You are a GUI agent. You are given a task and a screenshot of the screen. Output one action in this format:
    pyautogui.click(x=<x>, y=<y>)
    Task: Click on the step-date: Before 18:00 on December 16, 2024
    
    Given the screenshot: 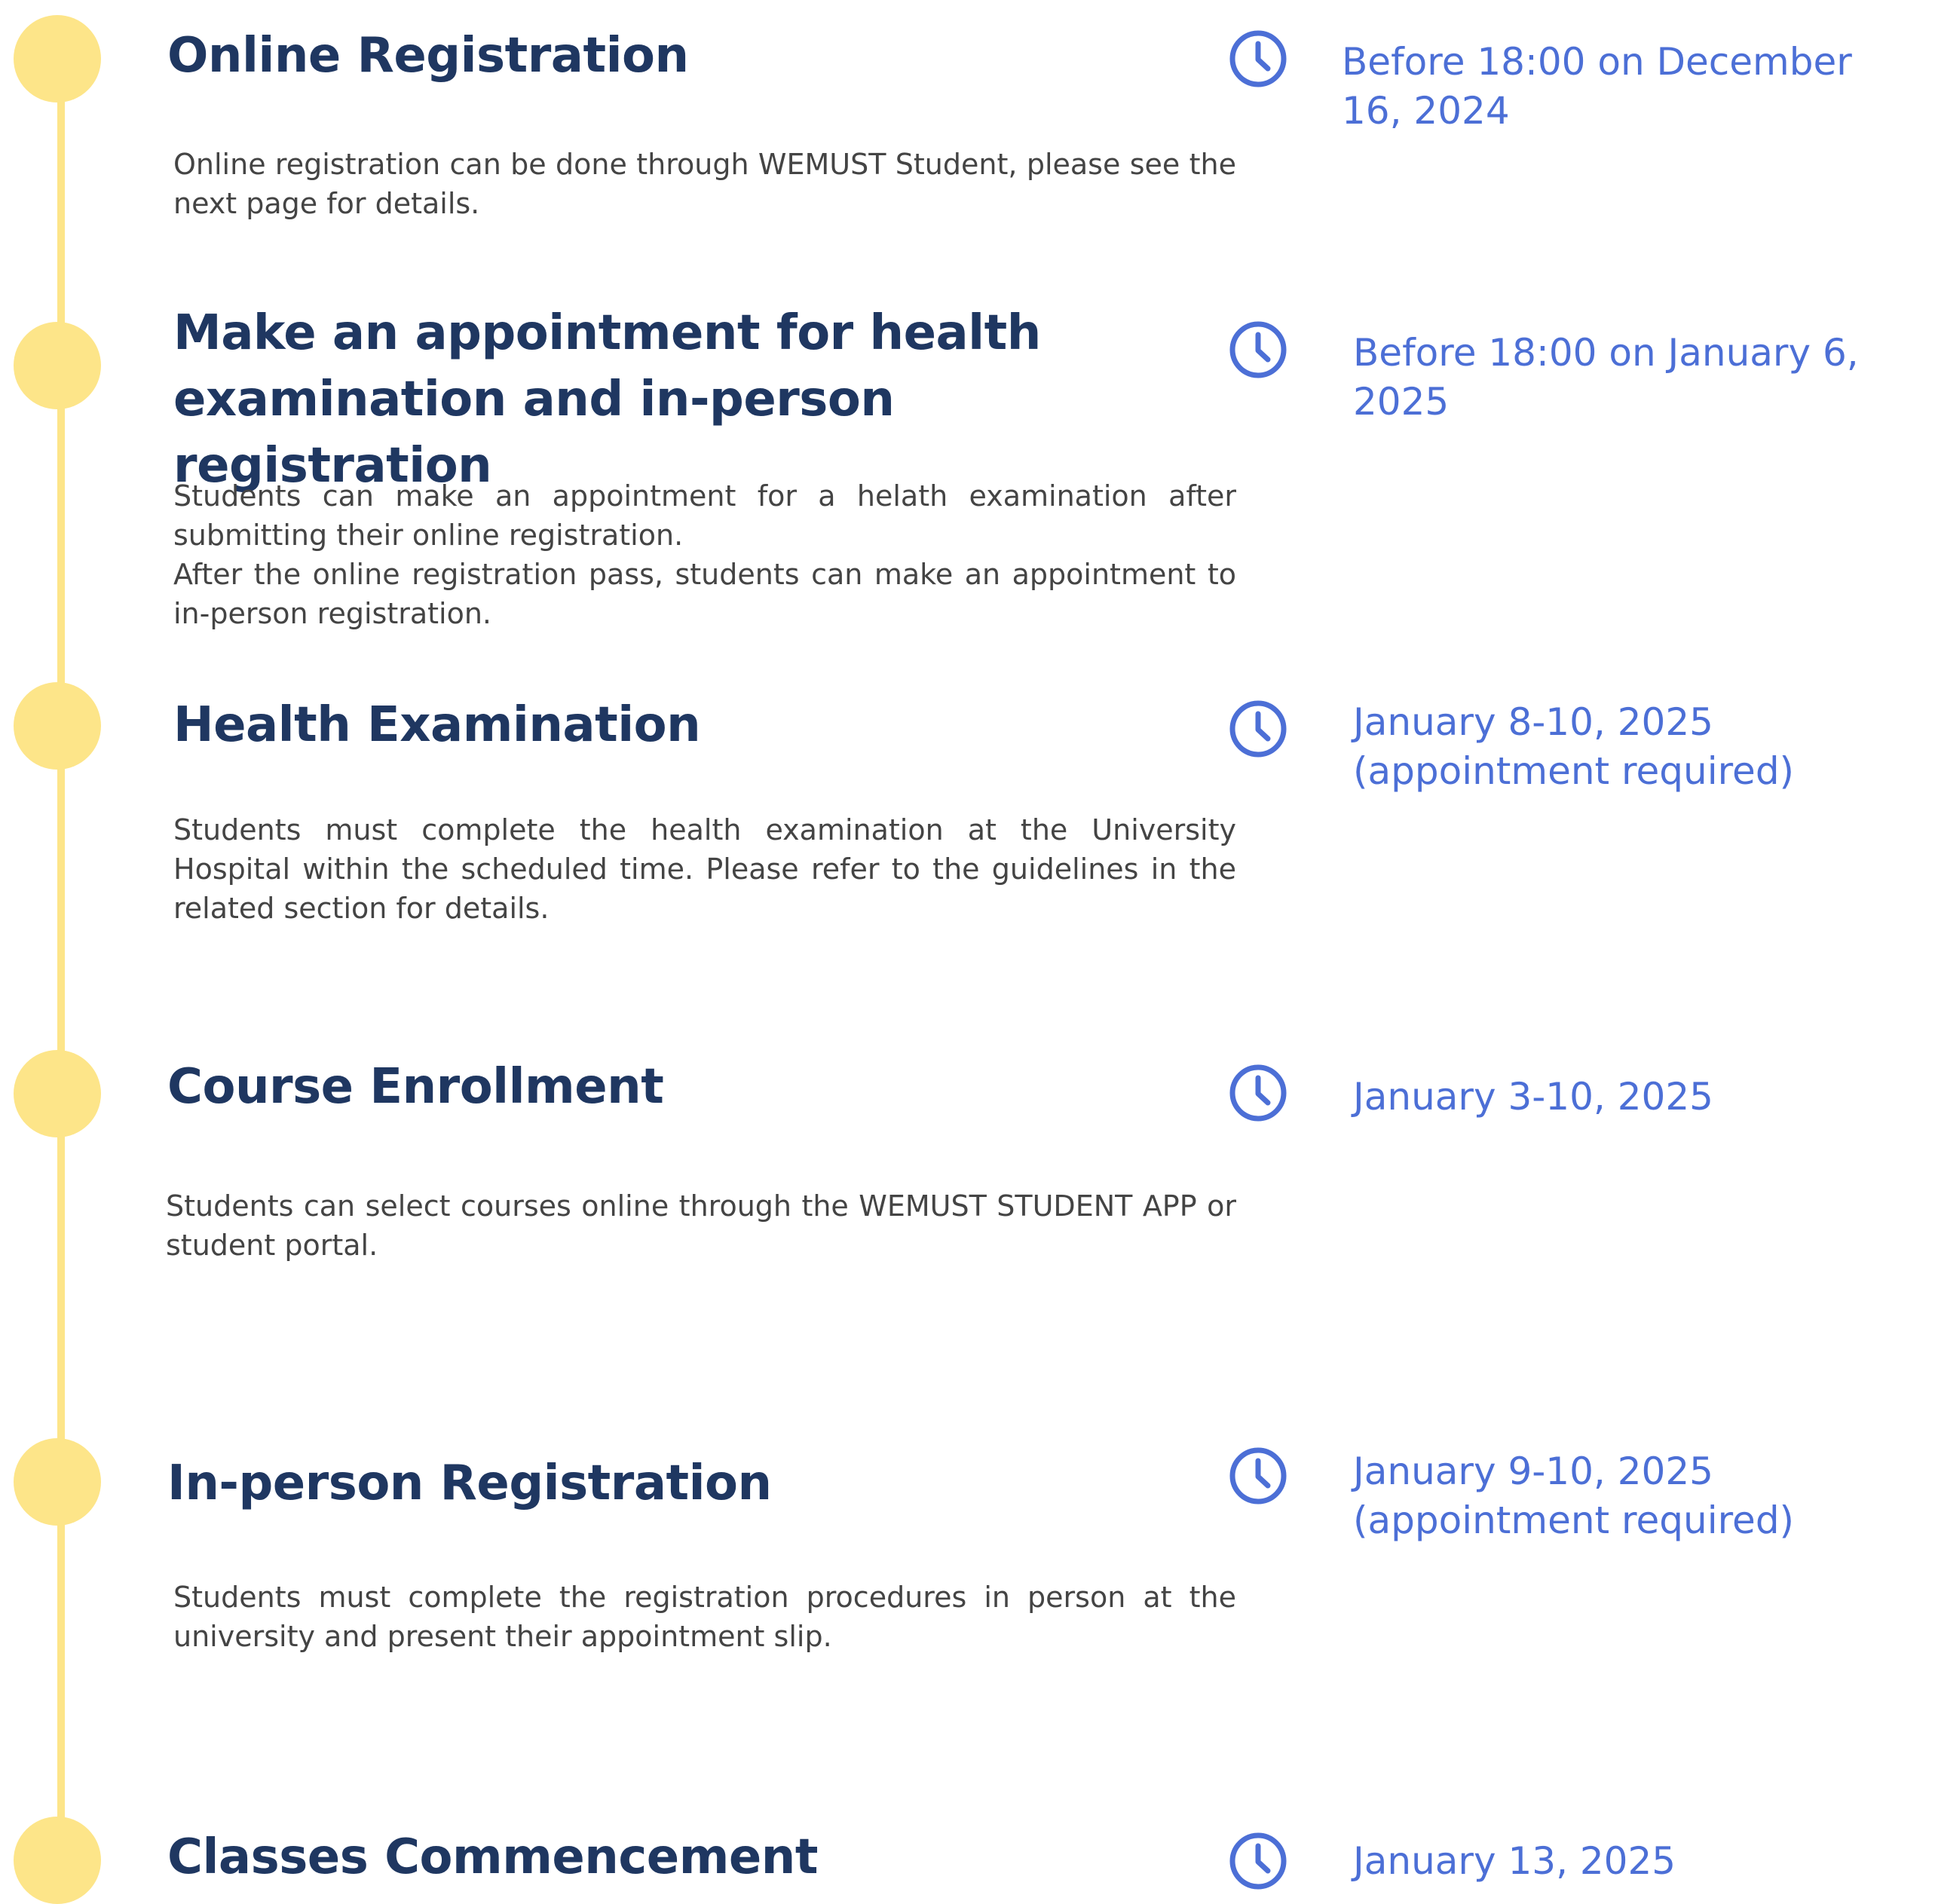 What is the action you would take?
    pyautogui.click(x=1597, y=86)
    